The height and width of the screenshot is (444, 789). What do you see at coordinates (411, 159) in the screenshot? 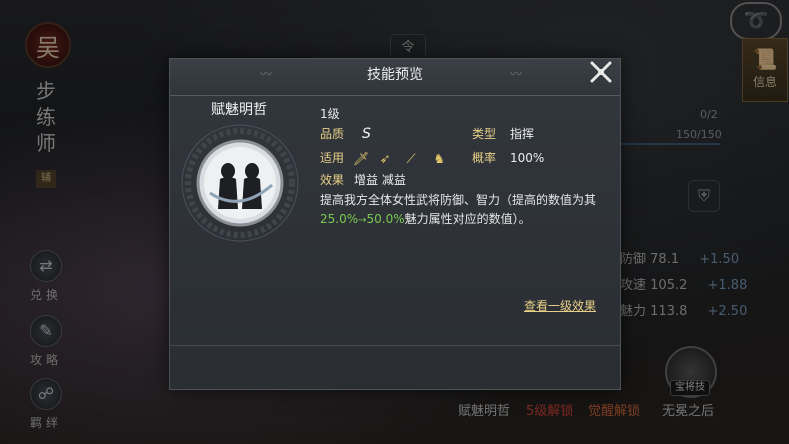
I see `spear-icon: ⟋` at bounding box center [411, 159].